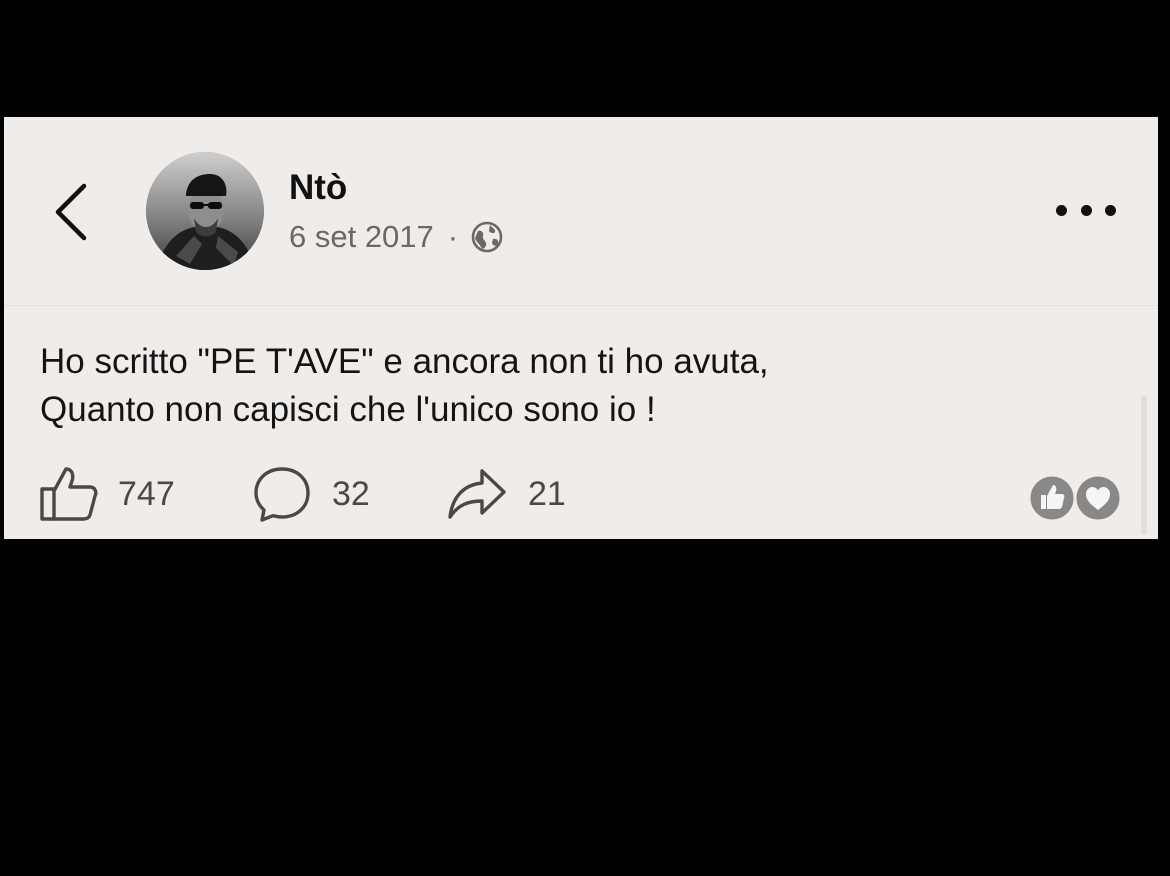  What do you see at coordinates (318, 188) in the screenshot?
I see `author-name: Ntò` at bounding box center [318, 188].